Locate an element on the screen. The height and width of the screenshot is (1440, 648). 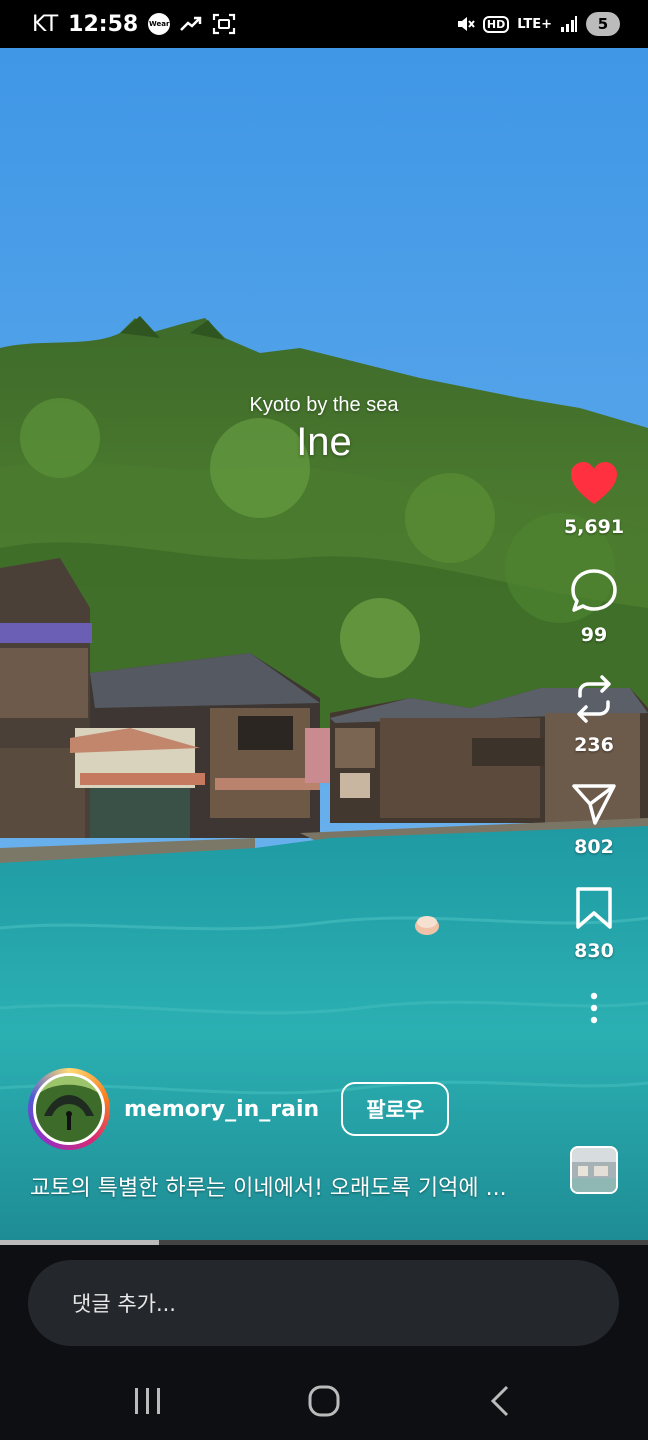
heart-icon is located at coordinates (594, 485).